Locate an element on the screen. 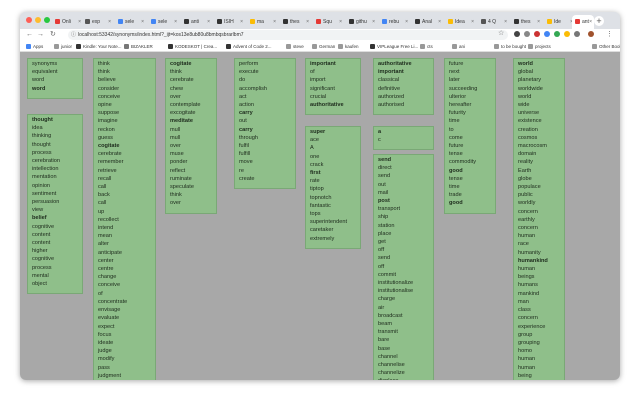 The image size is (640, 407). word-item: beings is located at coordinates (526, 277).